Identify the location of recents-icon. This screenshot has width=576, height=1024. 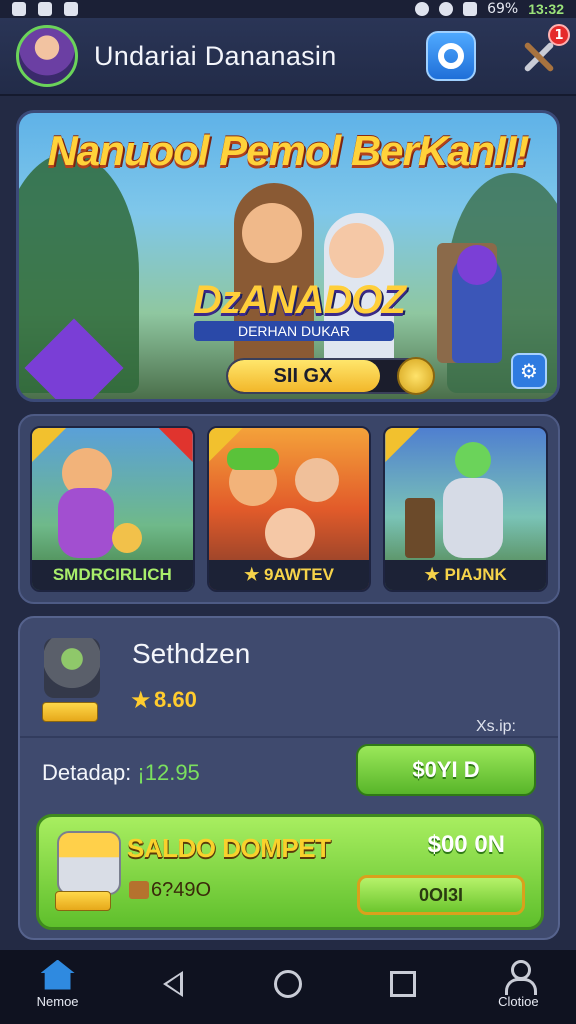
(403, 984).